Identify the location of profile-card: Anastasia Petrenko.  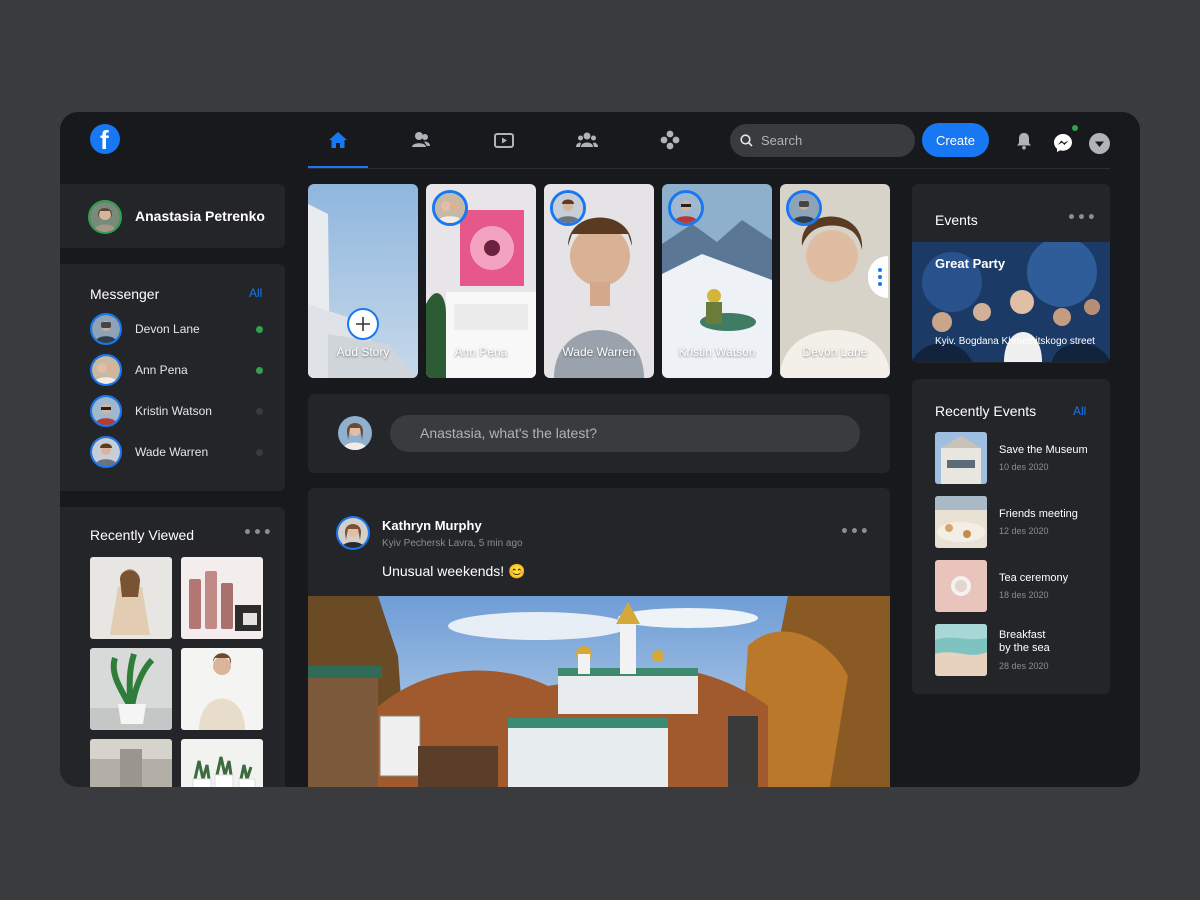
(172, 216).